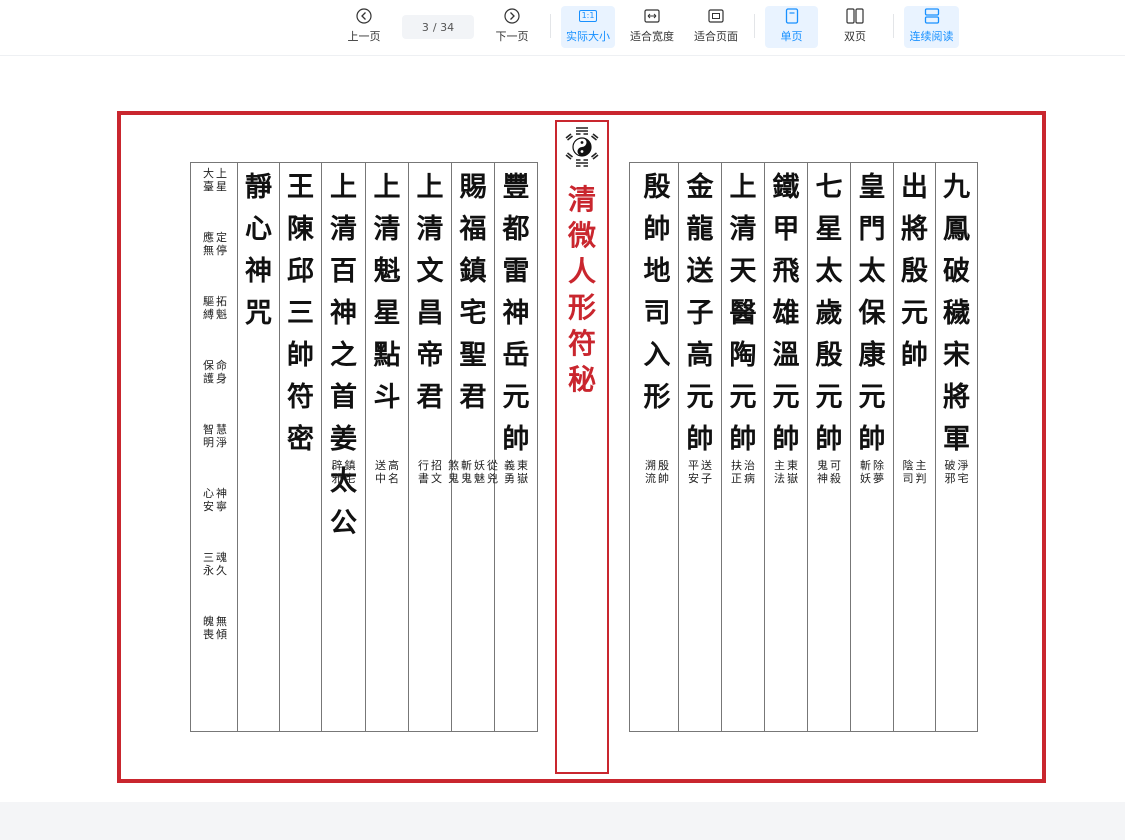 This screenshot has height=840, width=1125. Describe the element at coordinates (208, 173) in the screenshot. I see `glyph: 大` at that location.